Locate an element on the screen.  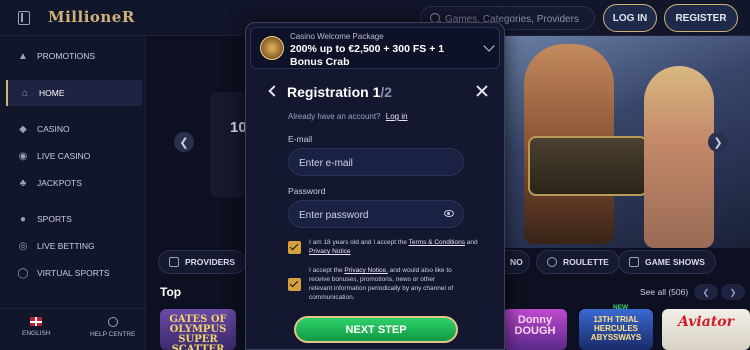
category-label: NO is located at coordinates (516, 262).